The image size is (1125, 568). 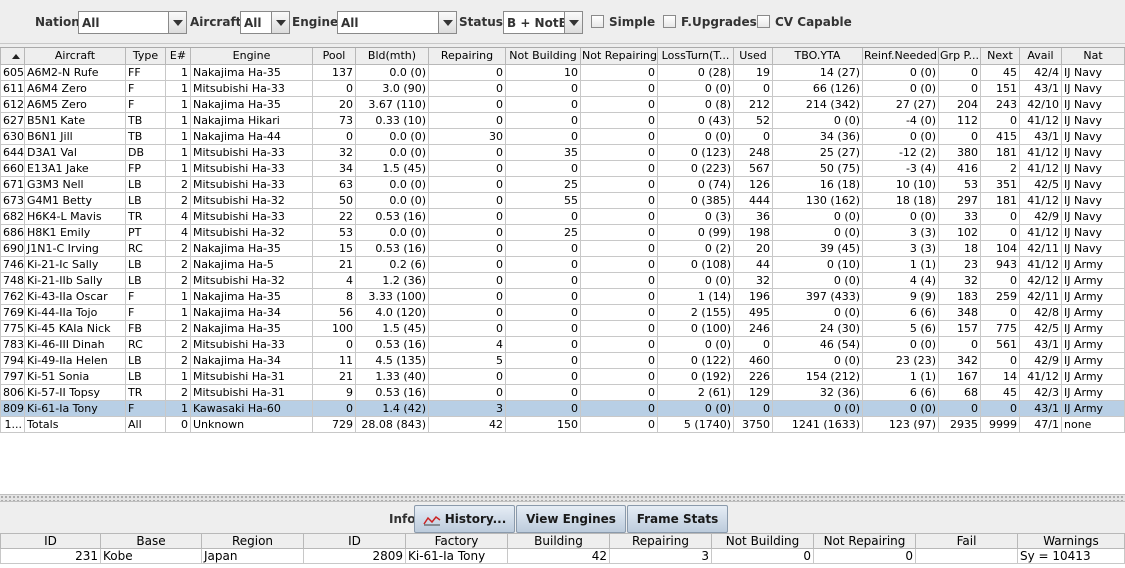 I want to click on cell-type: LB, so click(x=145, y=264).